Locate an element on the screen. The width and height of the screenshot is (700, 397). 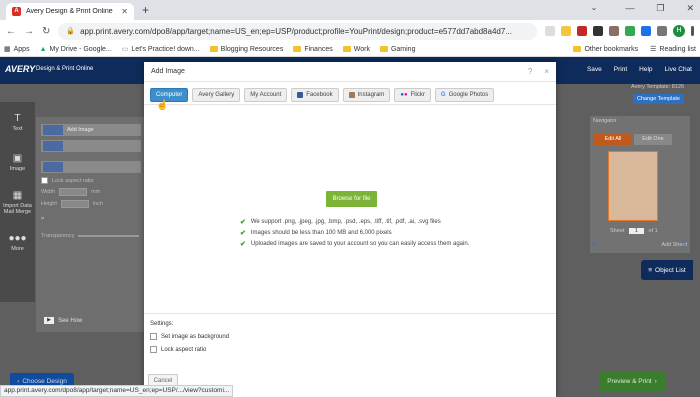
rail-image: ▣ Image is located at coordinates (17, 162).